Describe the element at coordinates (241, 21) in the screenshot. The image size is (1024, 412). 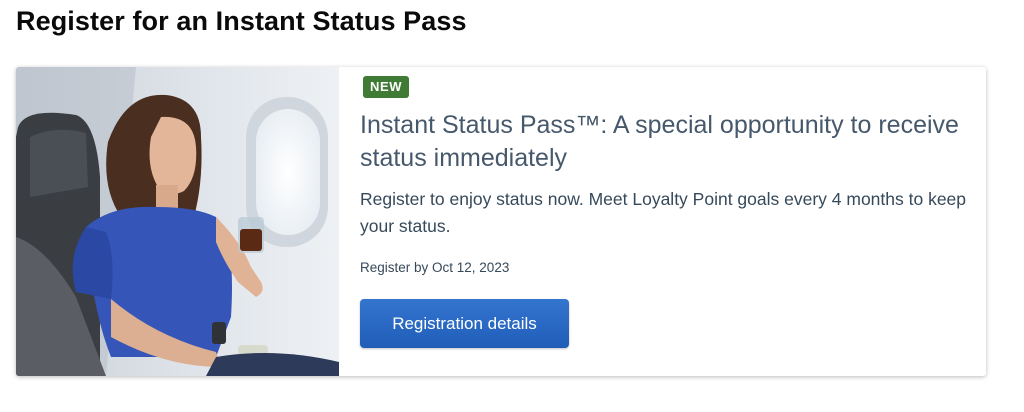
I see `page-title: Register for an Instant Status Pass` at that location.